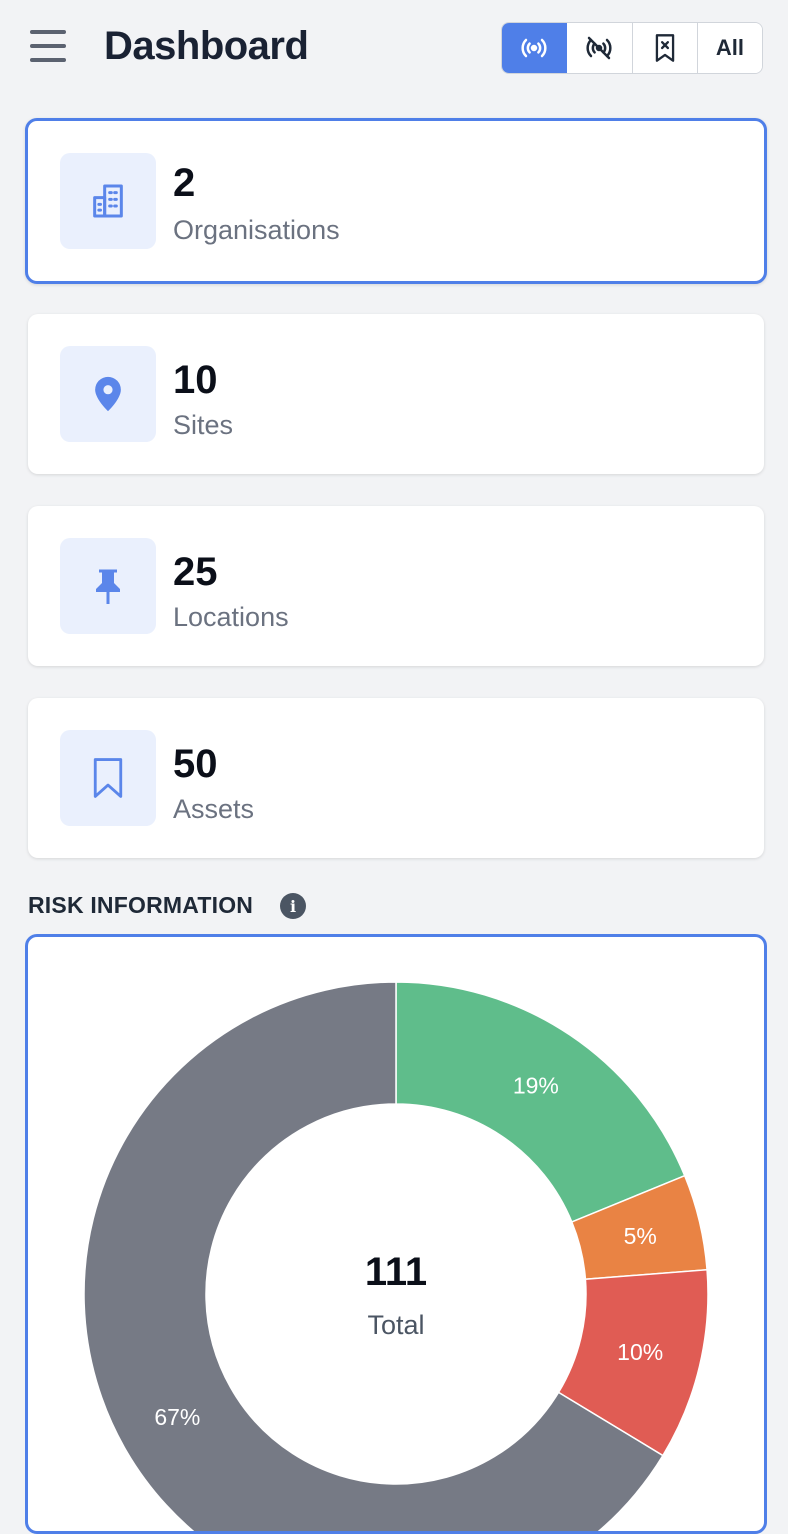 This screenshot has width=788, height=1534. I want to click on page-title: Dashboard, so click(206, 46).